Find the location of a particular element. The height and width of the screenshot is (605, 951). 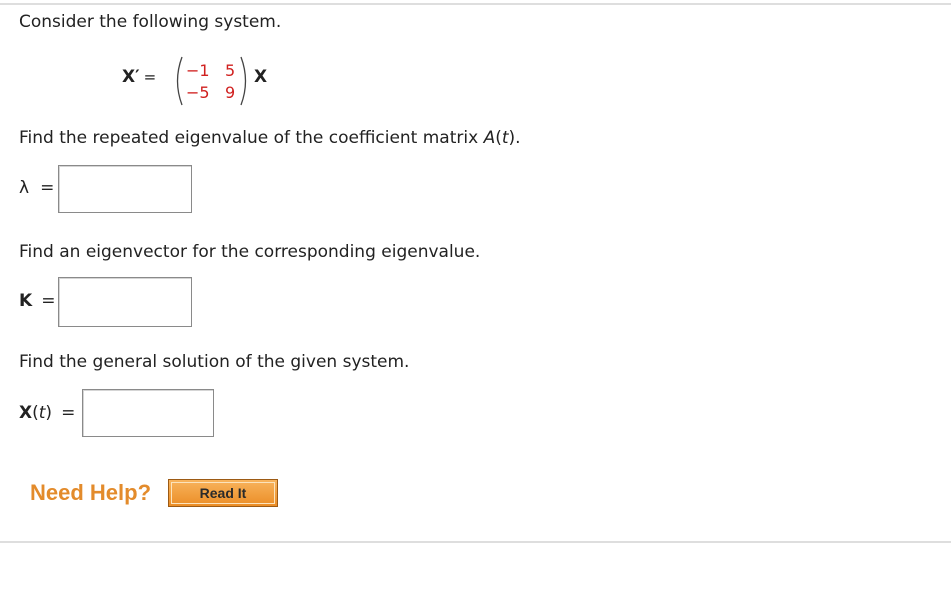

intro-text: Consider the following system. is located at coordinates (150, 22).